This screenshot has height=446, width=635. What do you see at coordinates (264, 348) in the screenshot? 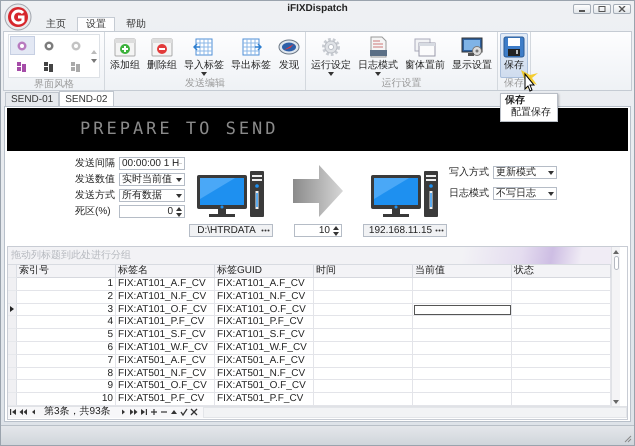
I see `table-cell: FIX:AT101_W.F_CV` at bounding box center [264, 348].